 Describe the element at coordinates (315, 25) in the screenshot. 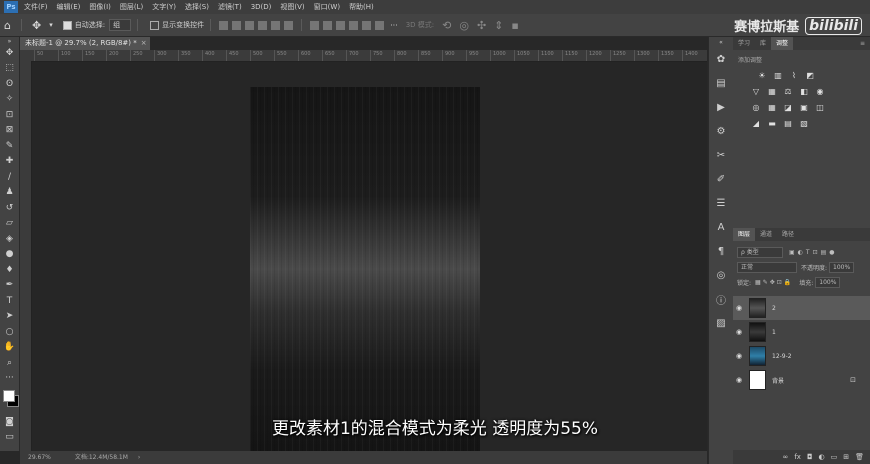

I see `distribute-top-icon` at that location.